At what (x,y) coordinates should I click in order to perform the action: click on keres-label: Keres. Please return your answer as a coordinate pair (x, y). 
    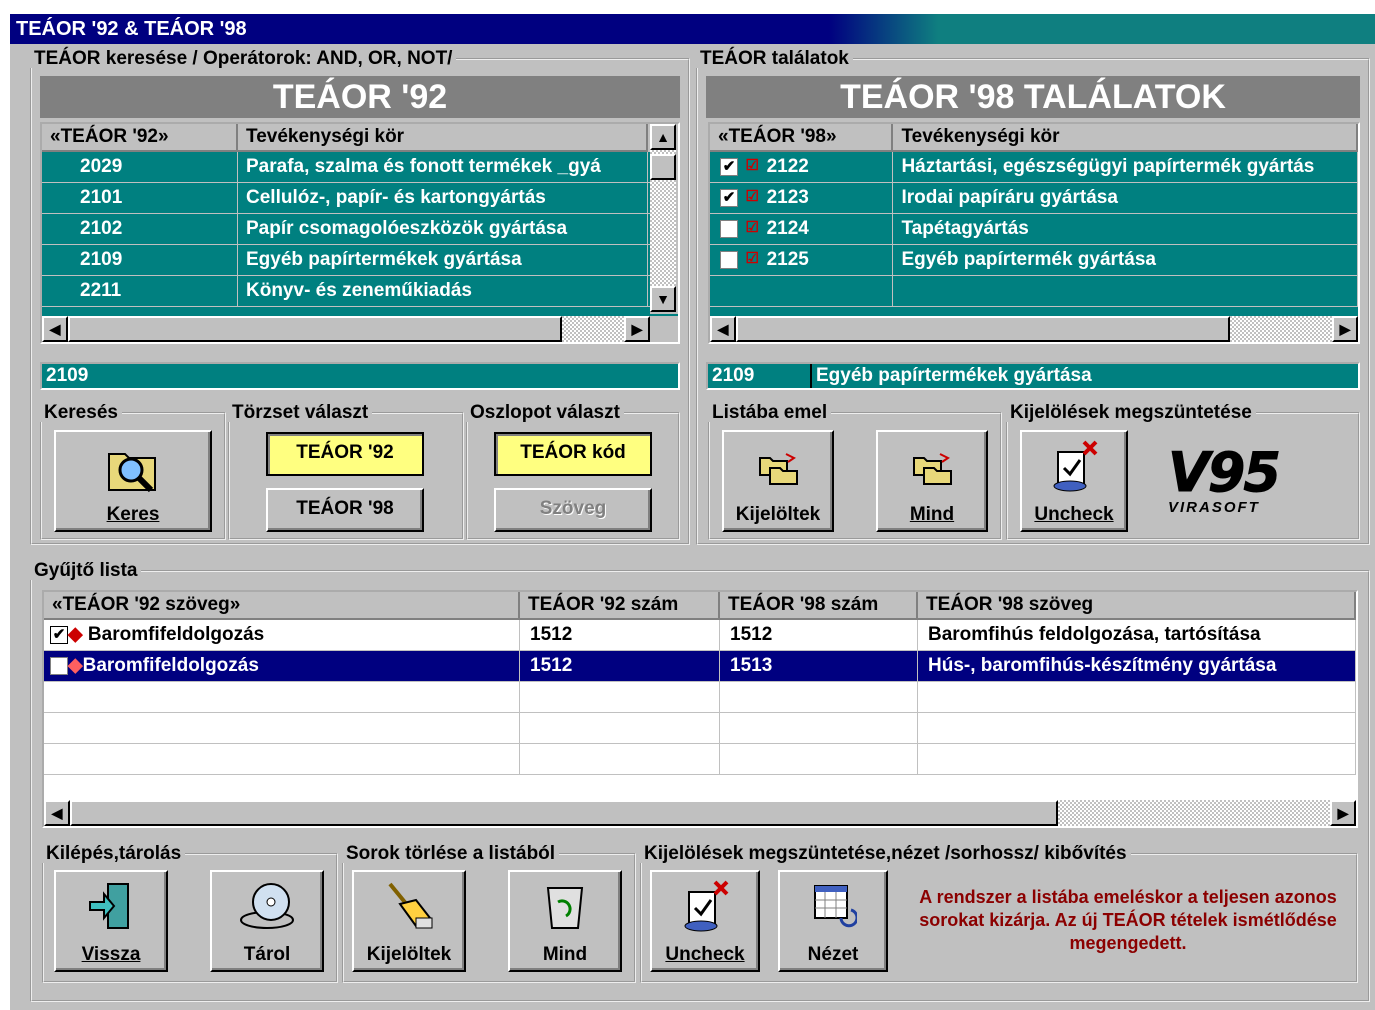
    Looking at the image, I should click on (133, 514).